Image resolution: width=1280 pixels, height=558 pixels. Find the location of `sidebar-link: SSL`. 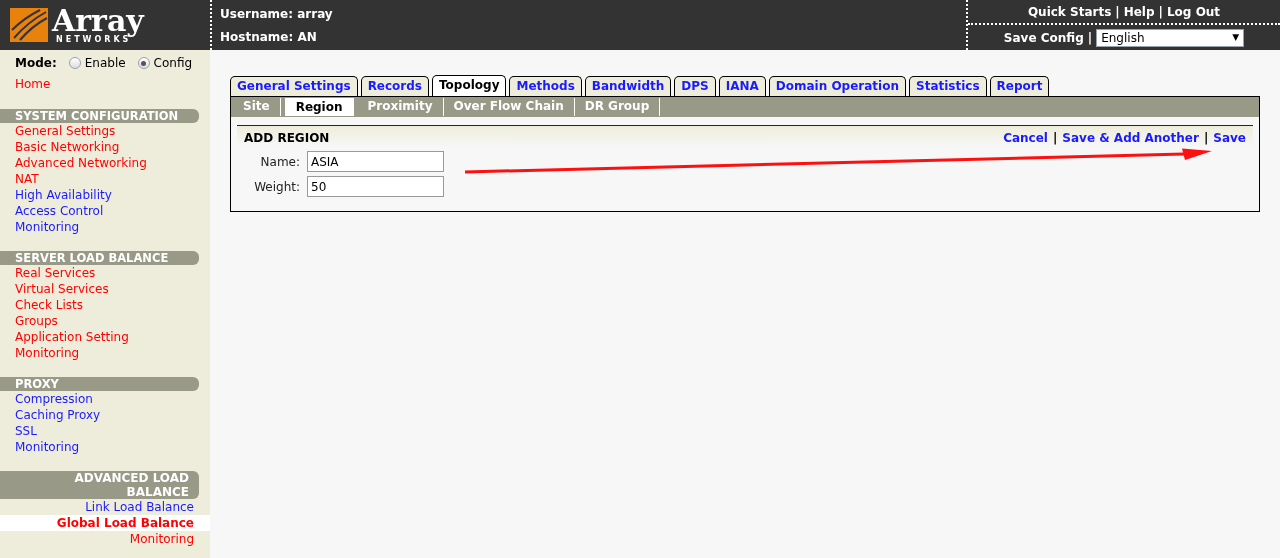

sidebar-link: SSL is located at coordinates (105, 431).